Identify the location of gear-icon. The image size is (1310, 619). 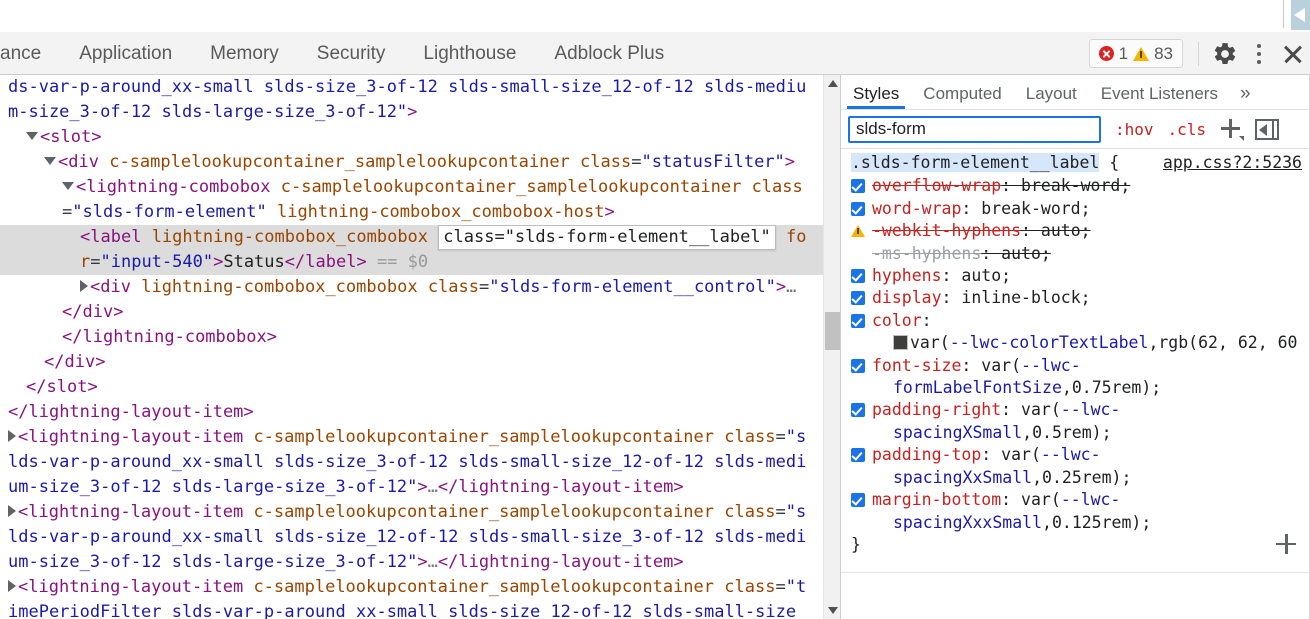
(1225, 54).